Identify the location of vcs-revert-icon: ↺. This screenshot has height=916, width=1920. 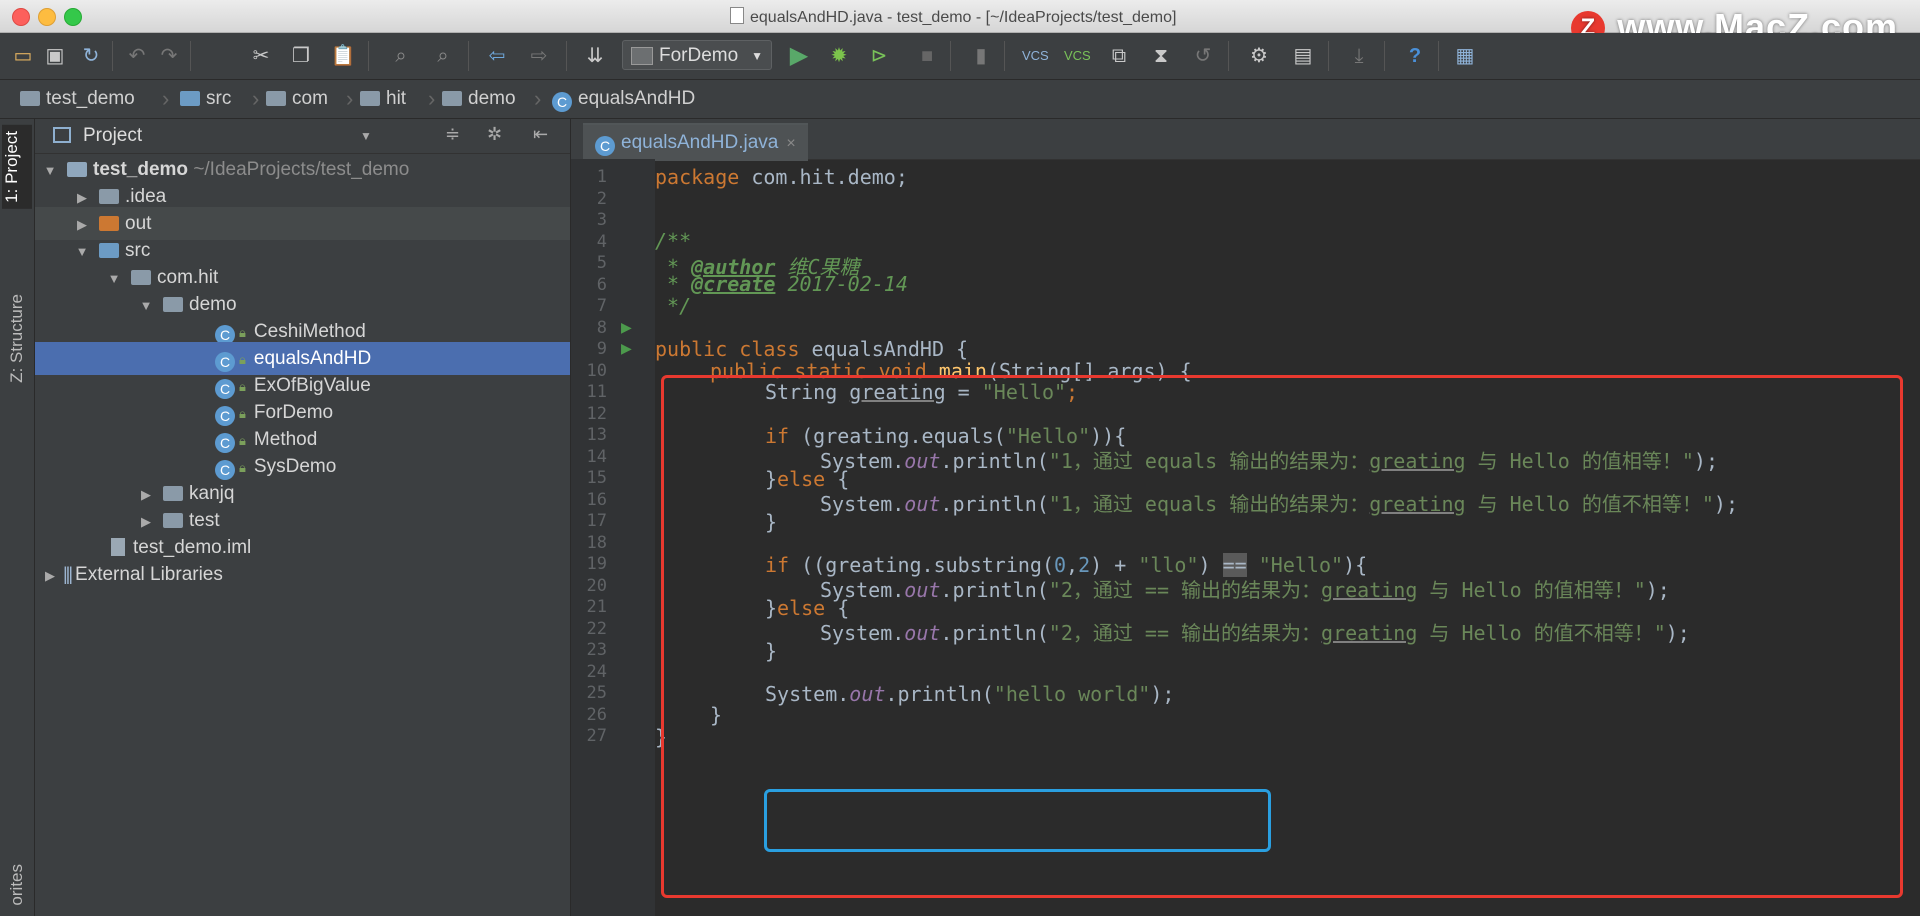
(1203, 56).